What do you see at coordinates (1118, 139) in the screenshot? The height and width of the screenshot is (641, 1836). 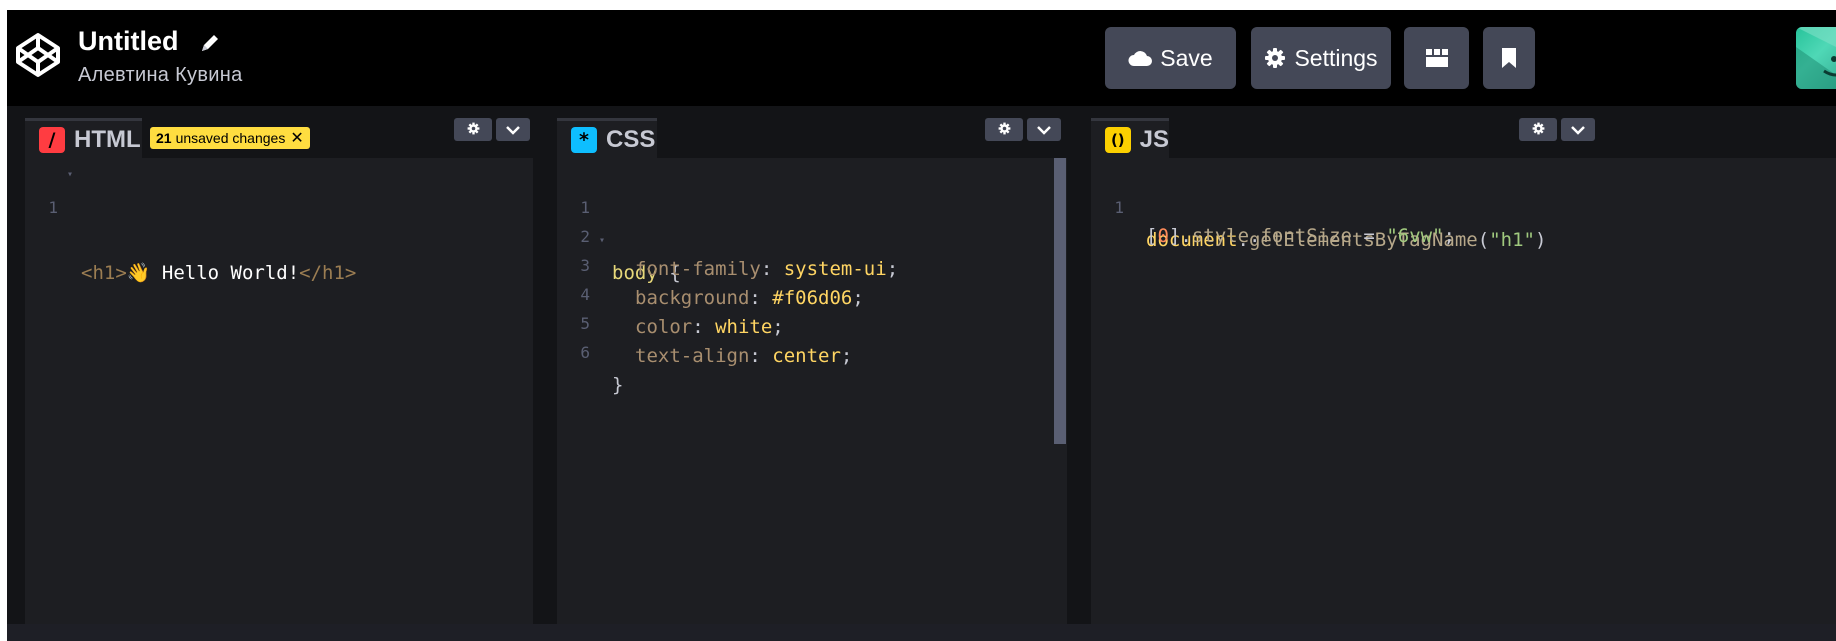 I see `js-language-icon: ()` at bounding box center [1118, 139].